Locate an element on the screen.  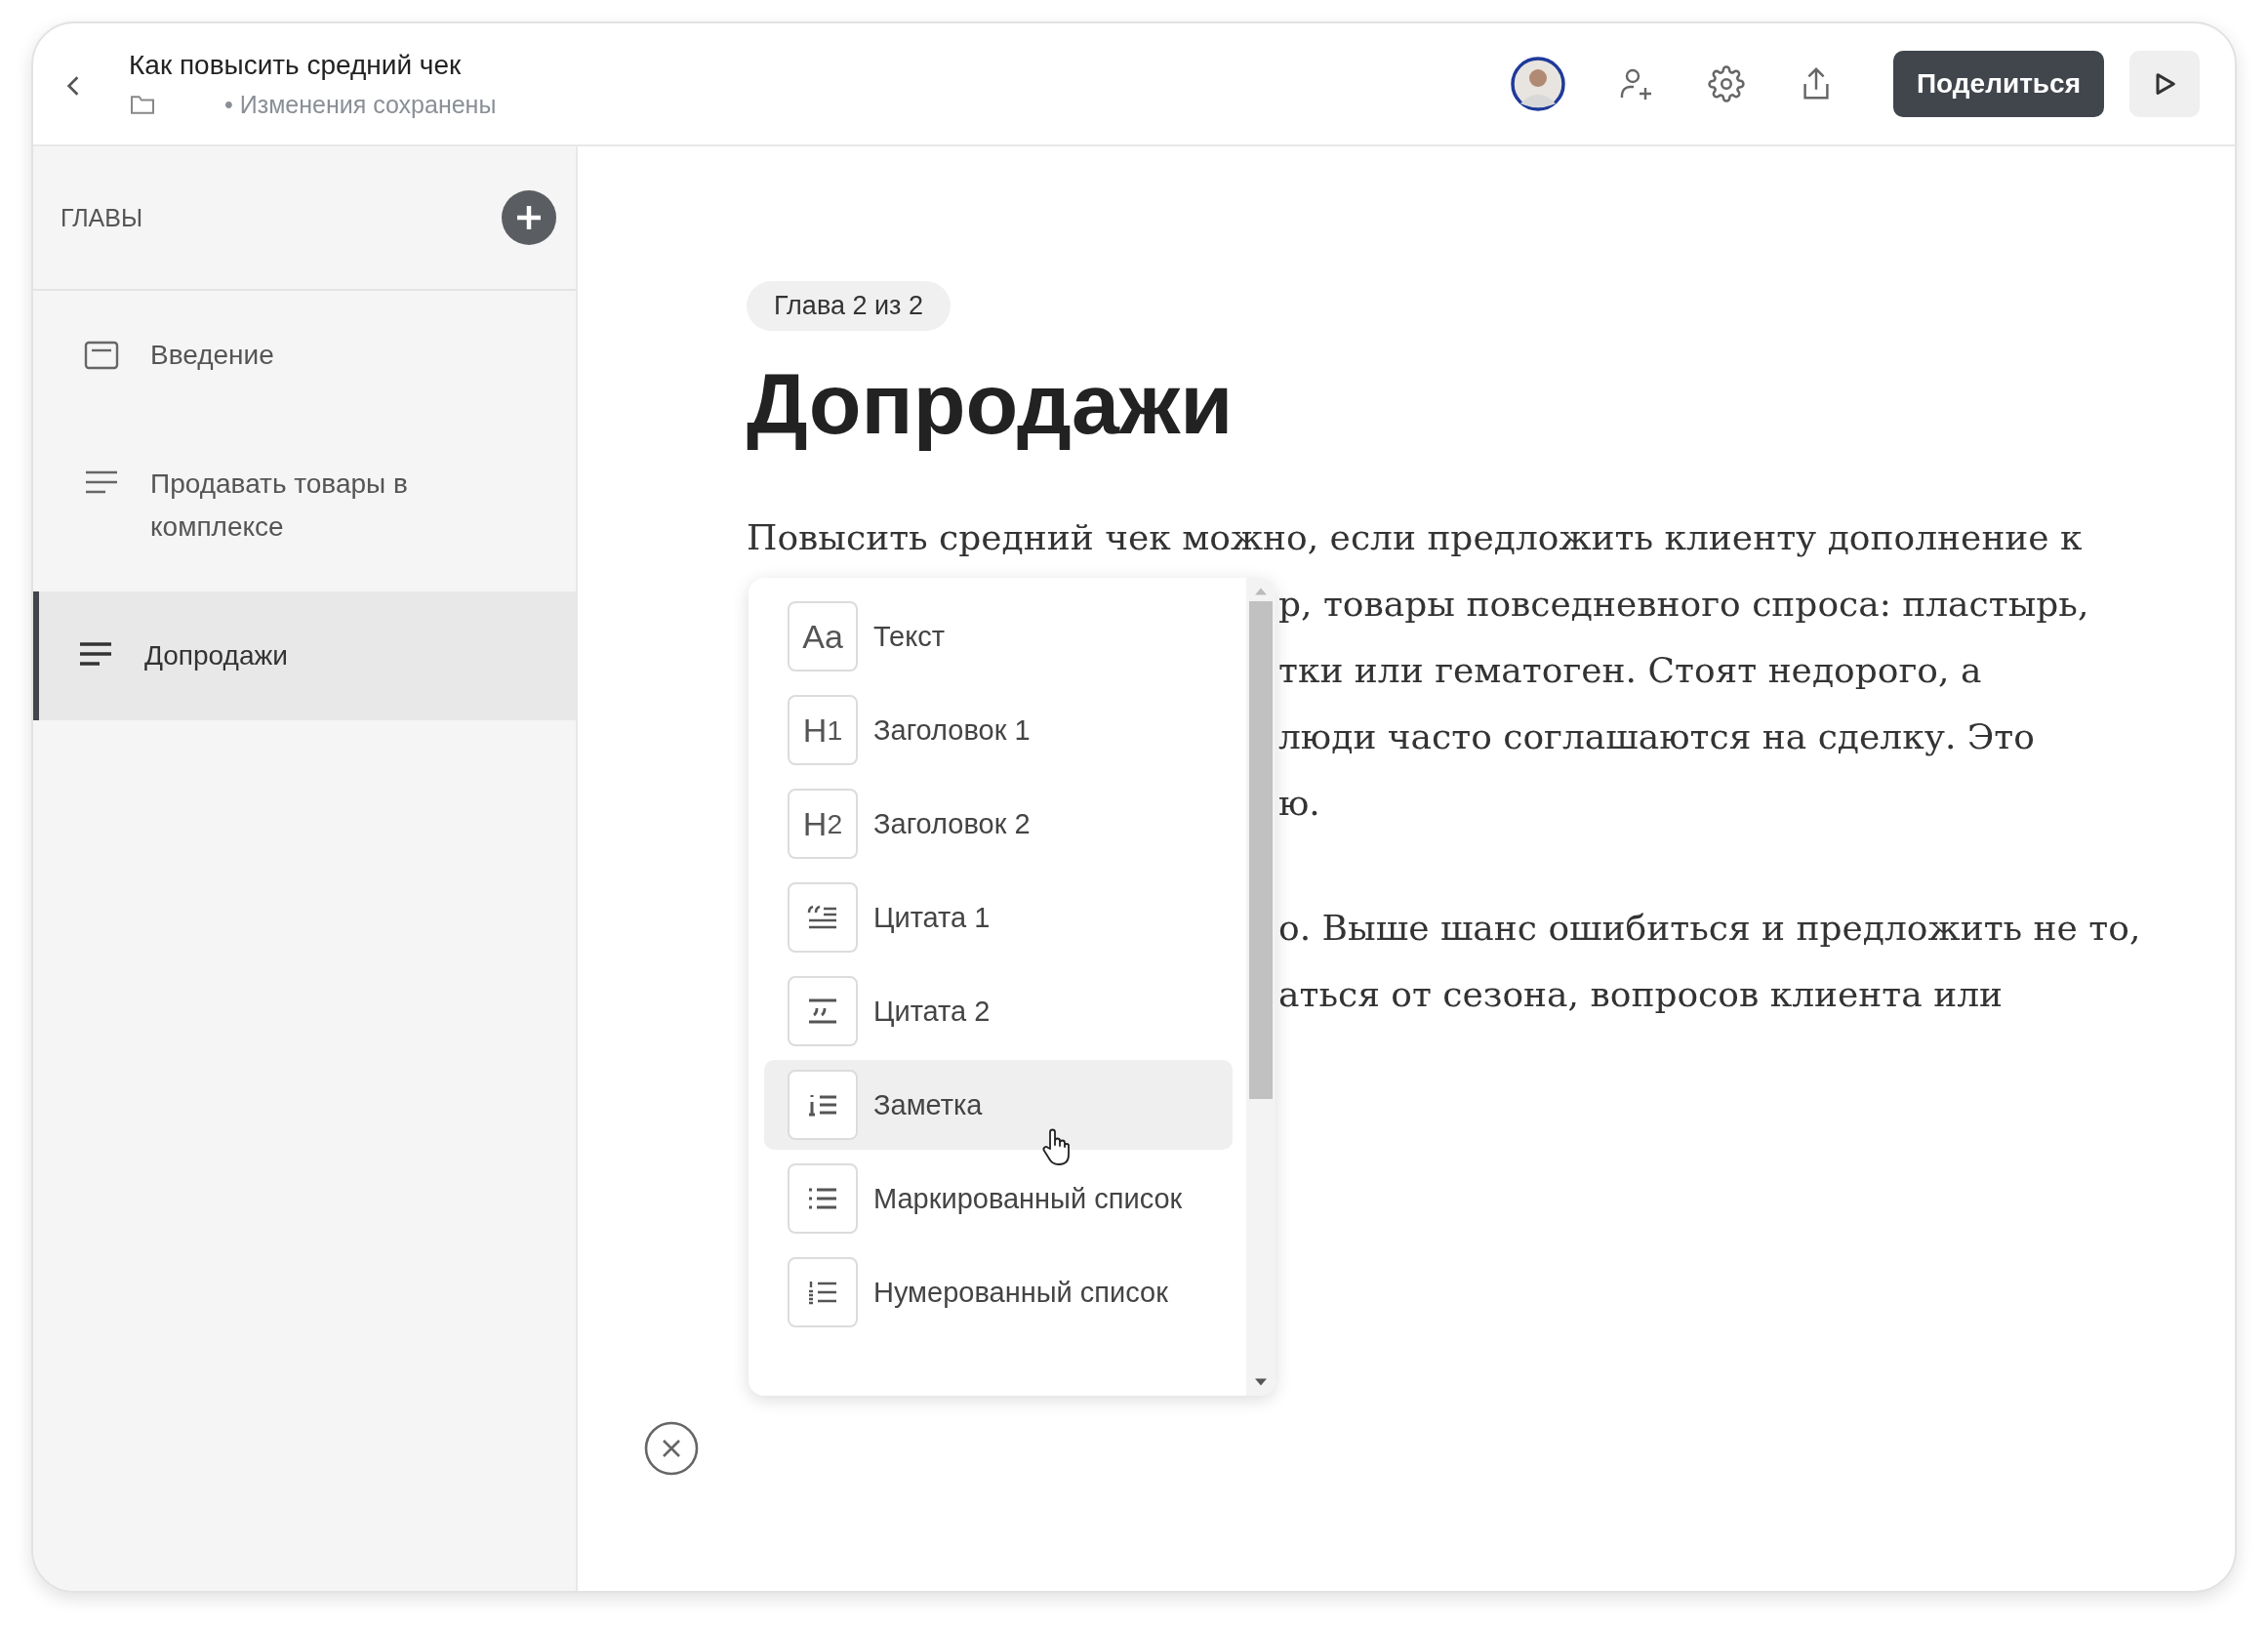
close-icon is located at coordinates (672, 1449).